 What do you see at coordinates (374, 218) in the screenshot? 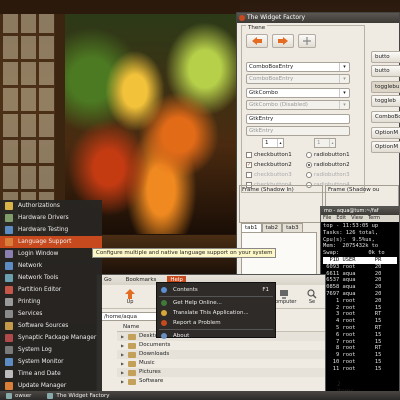
I see `menu-term: Term` at bounding box center [374, 218].